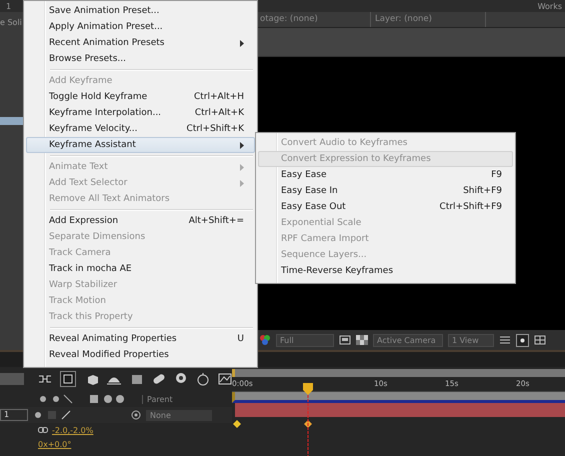 The image size is (565, 456). Describe the element at coordinates (140, 355) in the screenshot. I see `menu-item: Reveal Modified Properties` at that location.